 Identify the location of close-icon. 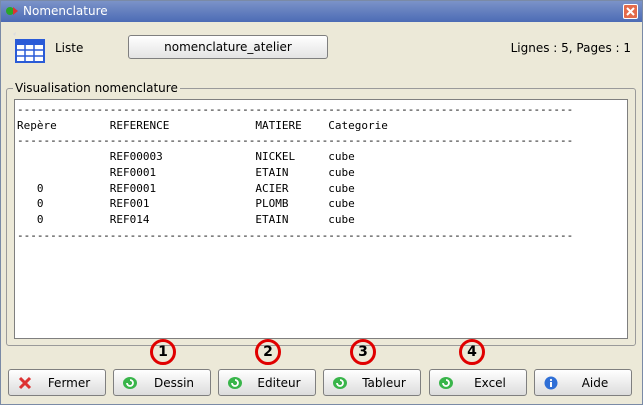
(630, 11).